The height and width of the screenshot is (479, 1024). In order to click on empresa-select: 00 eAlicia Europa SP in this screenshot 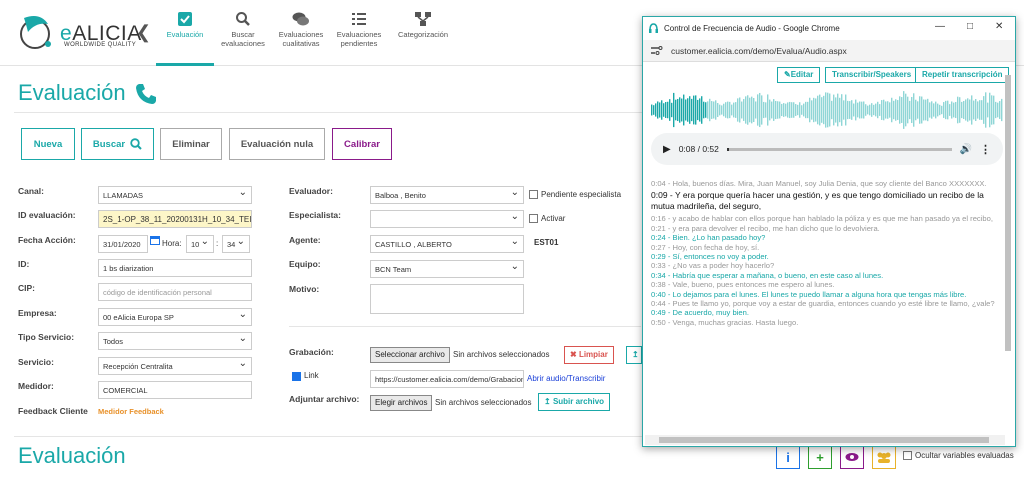, I will do `click(175, 317)`.